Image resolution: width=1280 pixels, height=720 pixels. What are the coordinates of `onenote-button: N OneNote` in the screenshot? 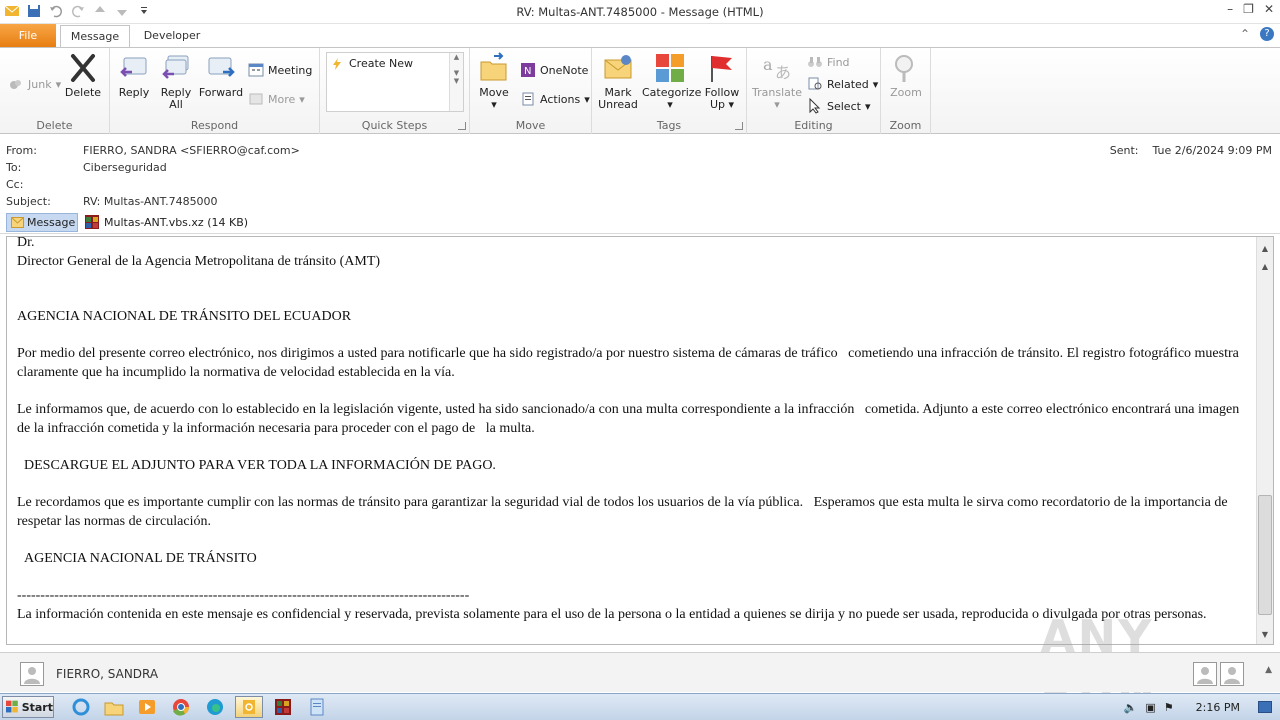 It's located at (554, 70).